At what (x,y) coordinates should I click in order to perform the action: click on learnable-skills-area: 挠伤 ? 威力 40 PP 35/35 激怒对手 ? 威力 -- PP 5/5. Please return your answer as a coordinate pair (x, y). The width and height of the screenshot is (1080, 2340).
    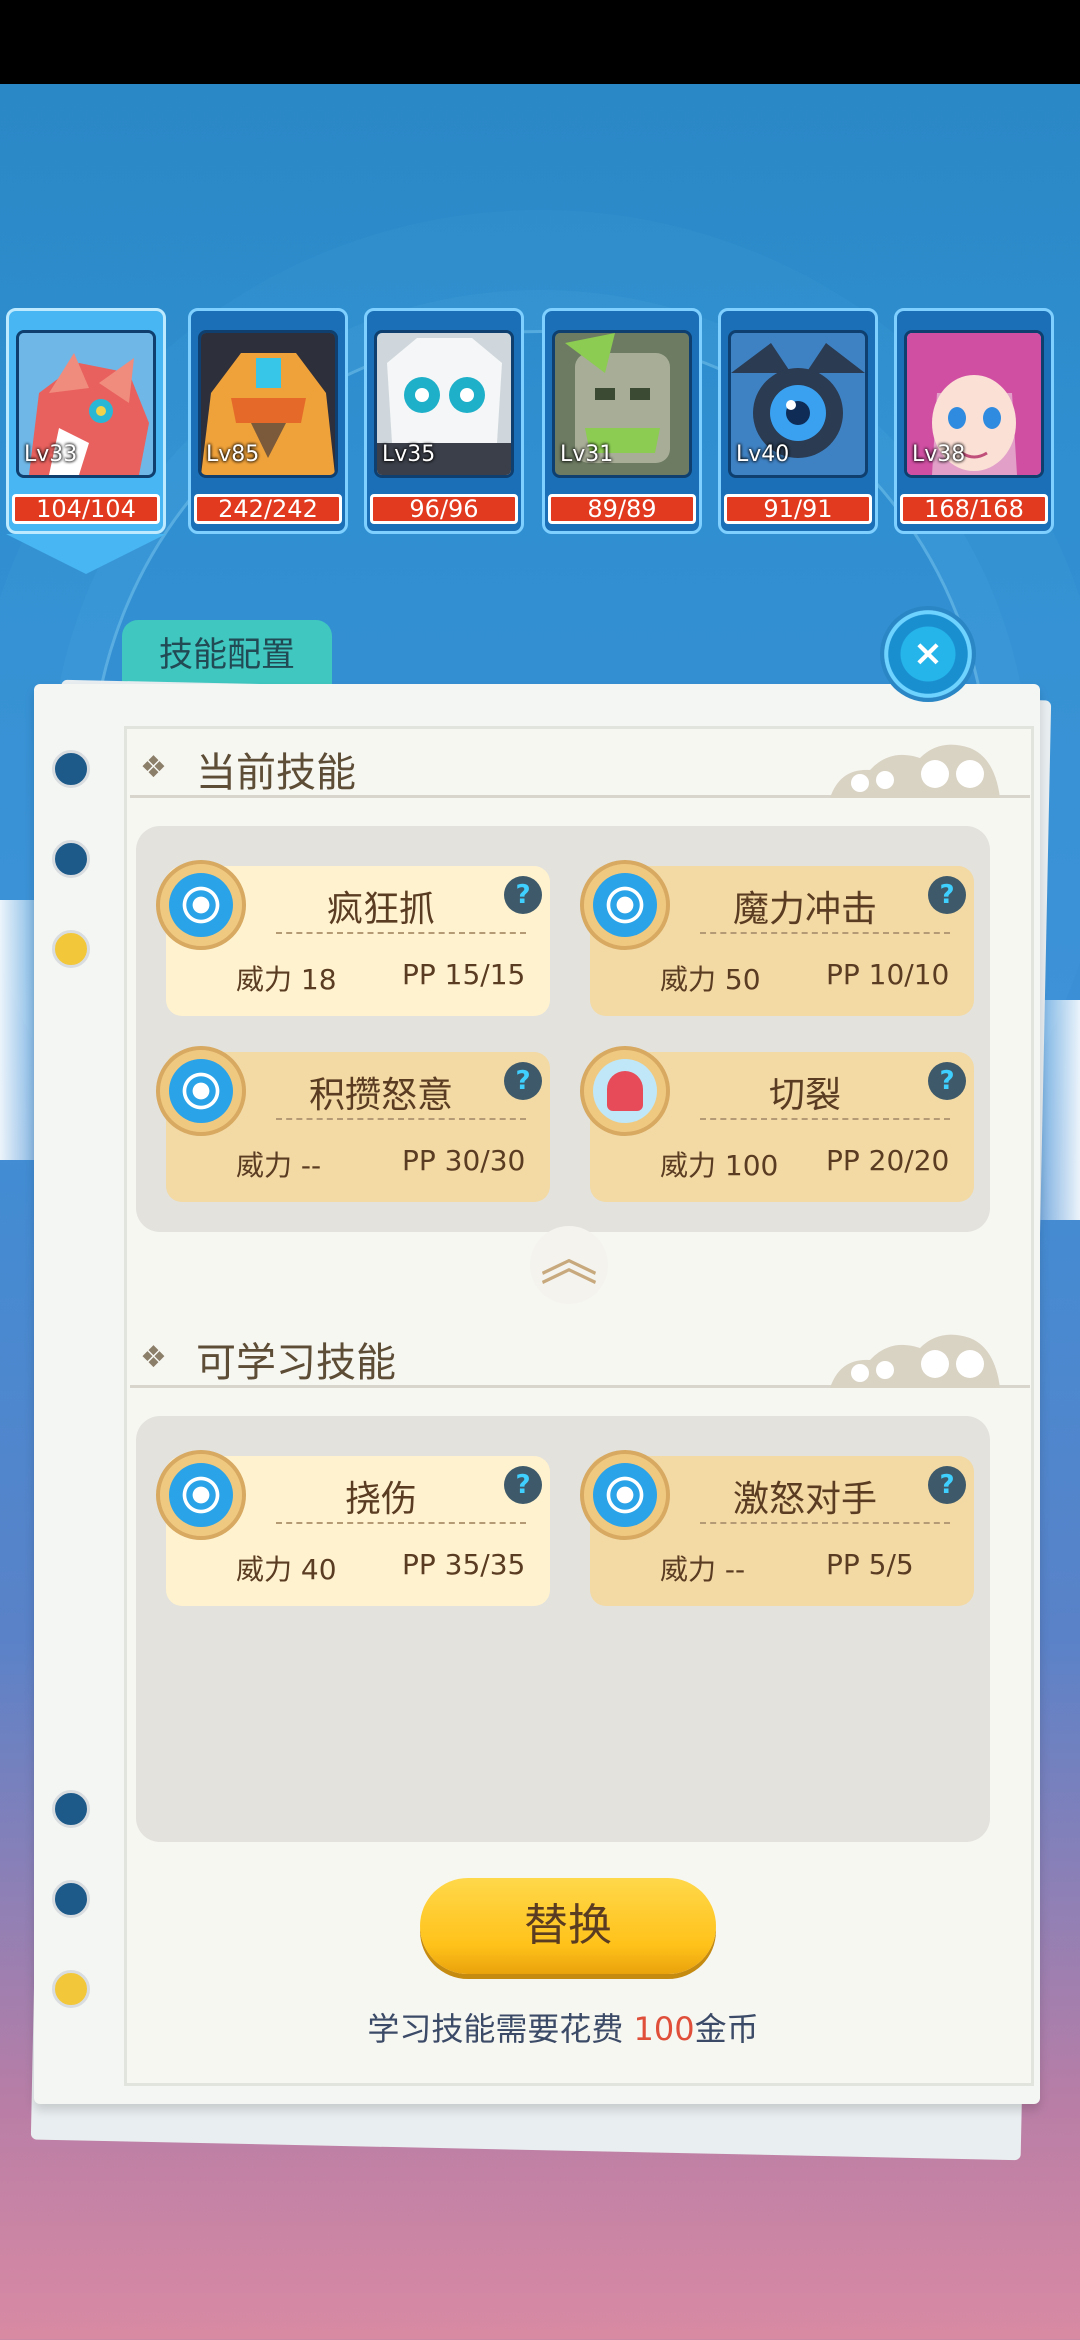
    Looking at the image, I should click on (563, 1629).